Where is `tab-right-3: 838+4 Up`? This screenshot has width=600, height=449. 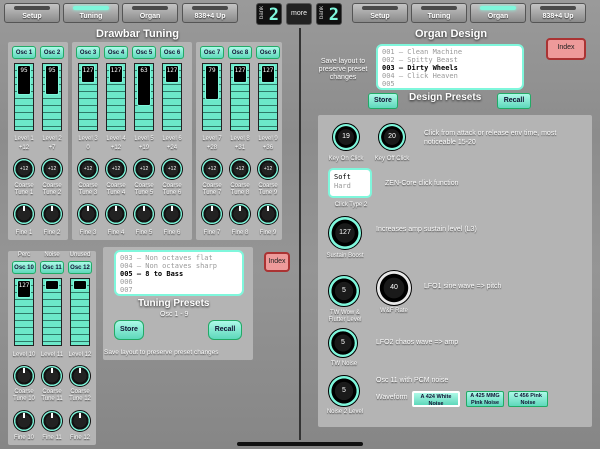 tab-right-3: 838+4 Up is located at coordinates (558, 13).